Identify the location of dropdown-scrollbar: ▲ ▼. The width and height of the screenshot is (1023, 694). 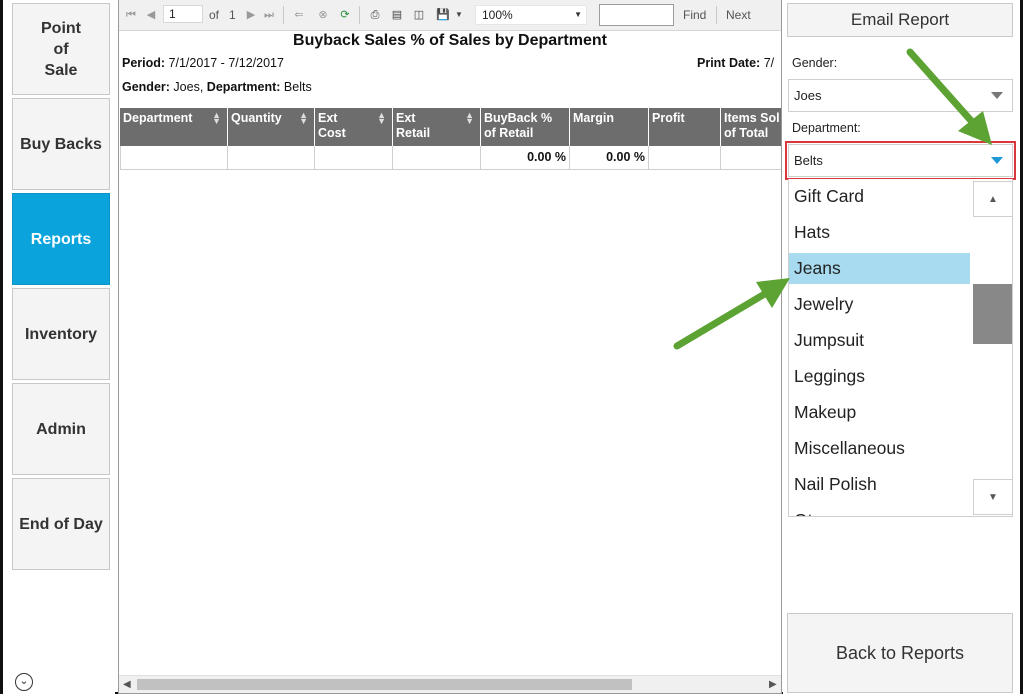
(992, 347).